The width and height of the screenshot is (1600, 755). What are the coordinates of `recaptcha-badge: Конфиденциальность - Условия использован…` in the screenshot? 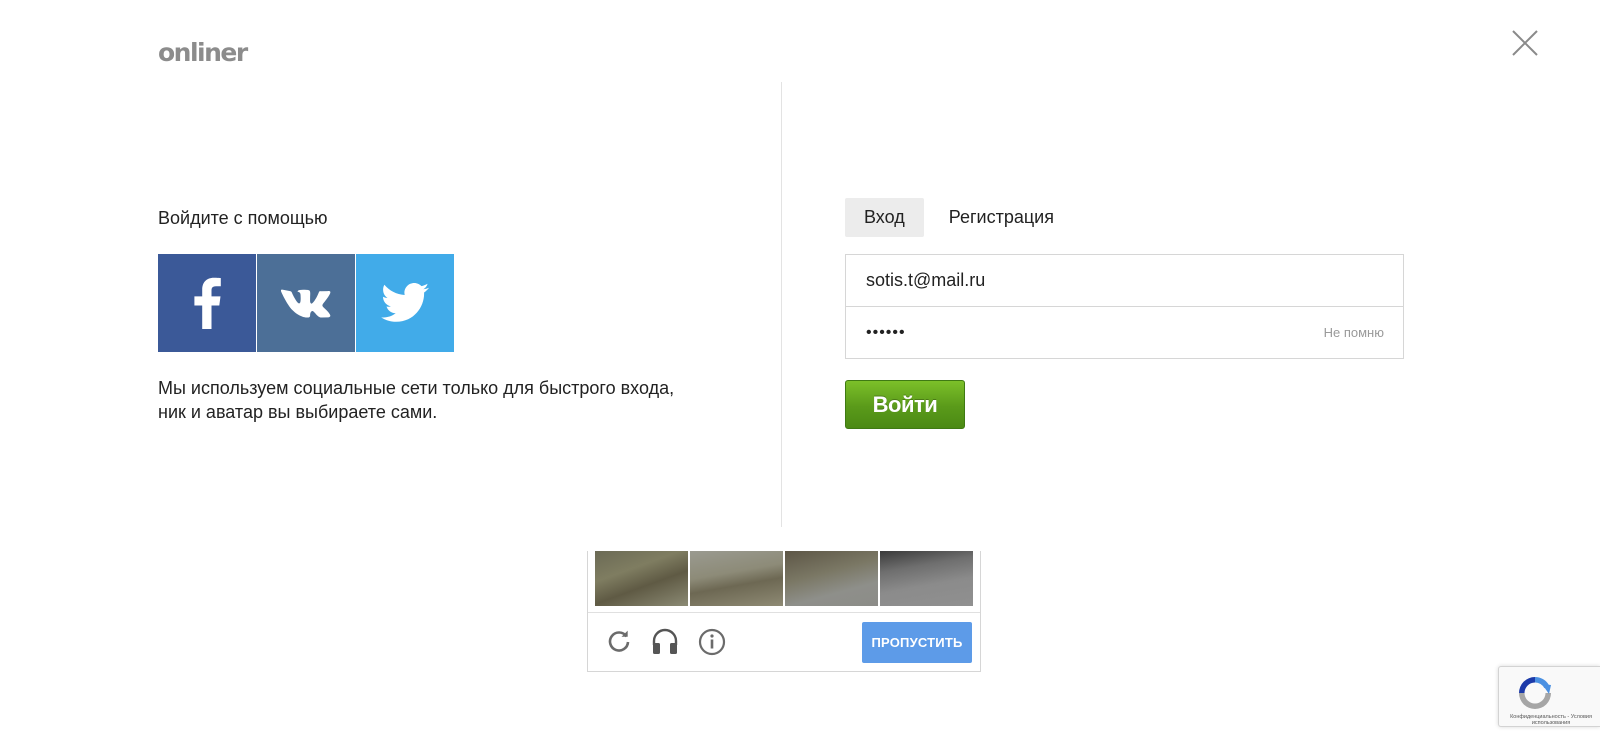 It's located at (1549, 696).